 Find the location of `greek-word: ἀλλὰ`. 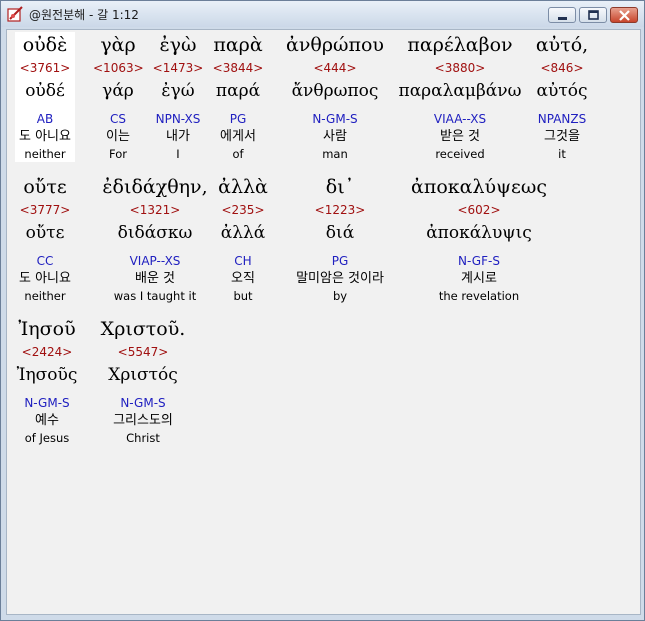

greek-word: ἀλλὰ is located at coordinates (243, 187).